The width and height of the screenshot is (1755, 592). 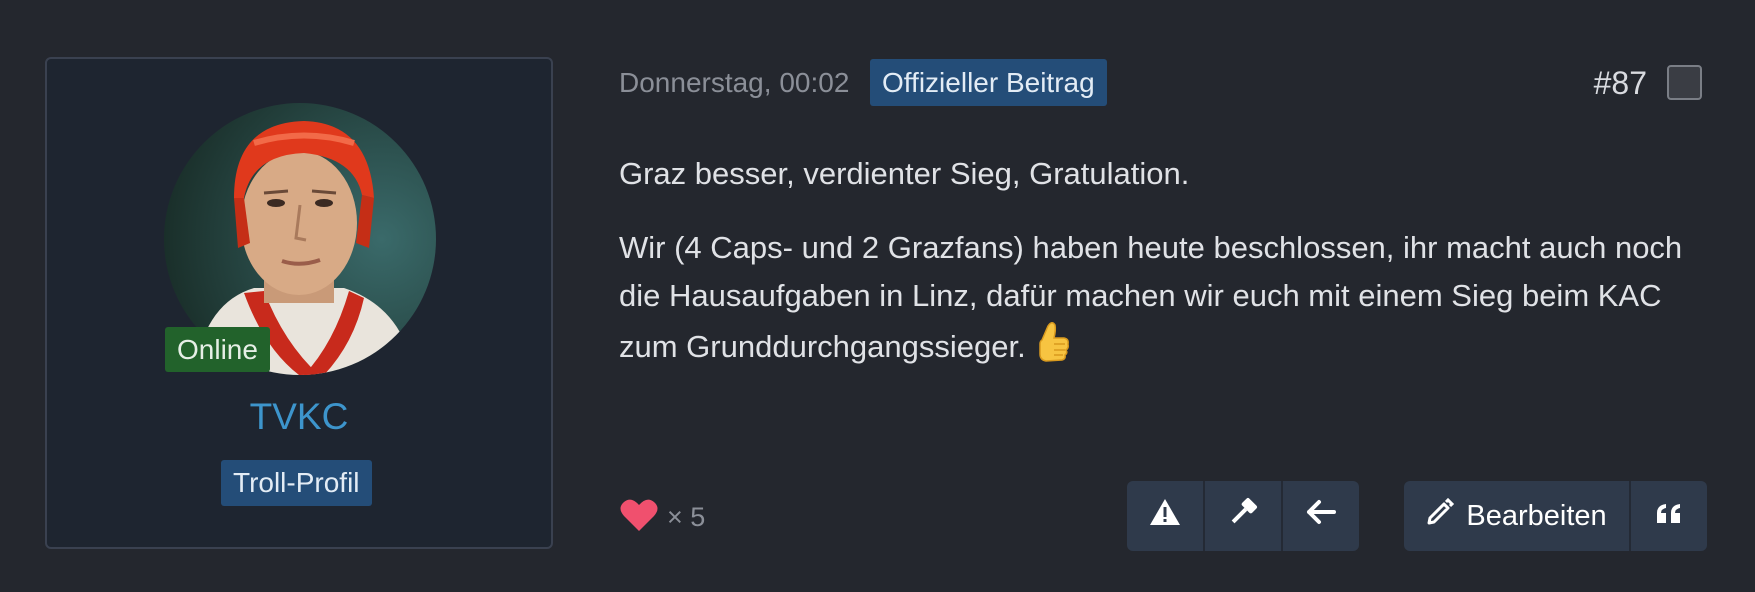 I want to click on quote-icon, so click(x=1669, y=516).